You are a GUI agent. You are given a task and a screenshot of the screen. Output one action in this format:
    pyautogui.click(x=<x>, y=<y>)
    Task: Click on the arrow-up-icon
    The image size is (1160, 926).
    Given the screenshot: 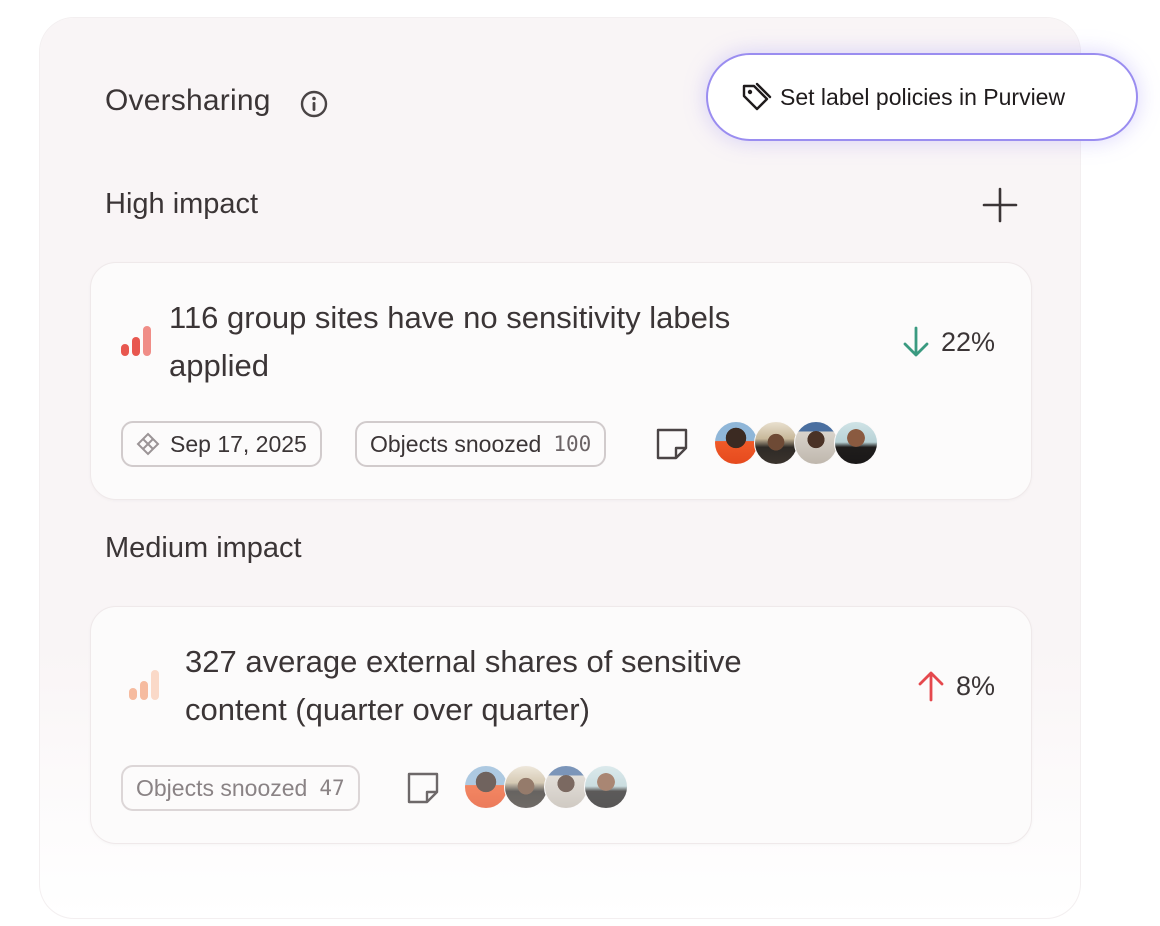 What is the action you would take?
    pyautogui.click(x=931, y=686)
    